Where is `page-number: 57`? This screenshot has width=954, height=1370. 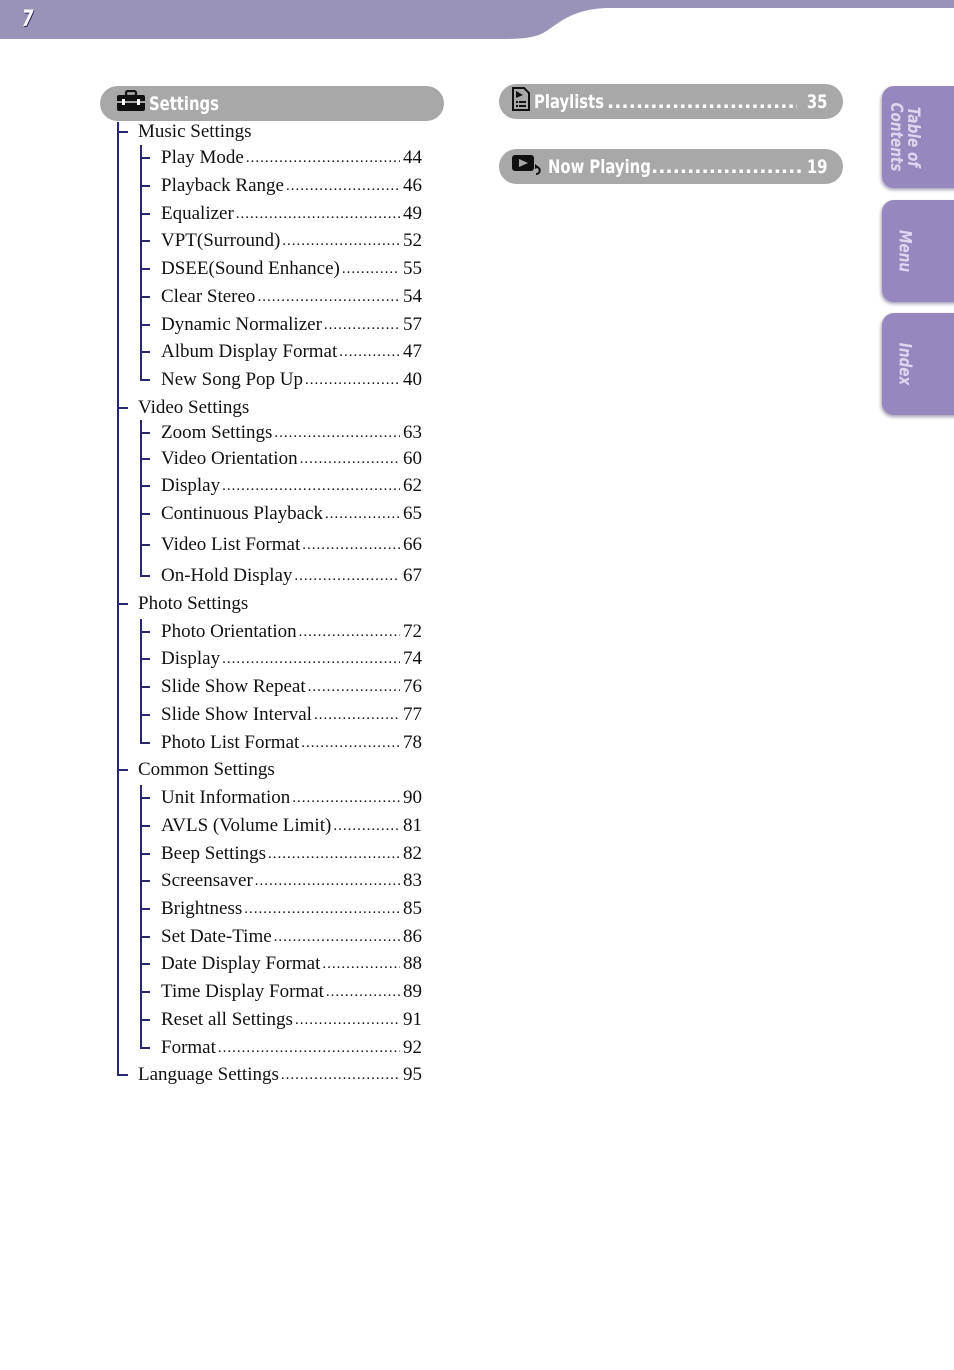
page-number: 57 is located at coordinates (412, 324).